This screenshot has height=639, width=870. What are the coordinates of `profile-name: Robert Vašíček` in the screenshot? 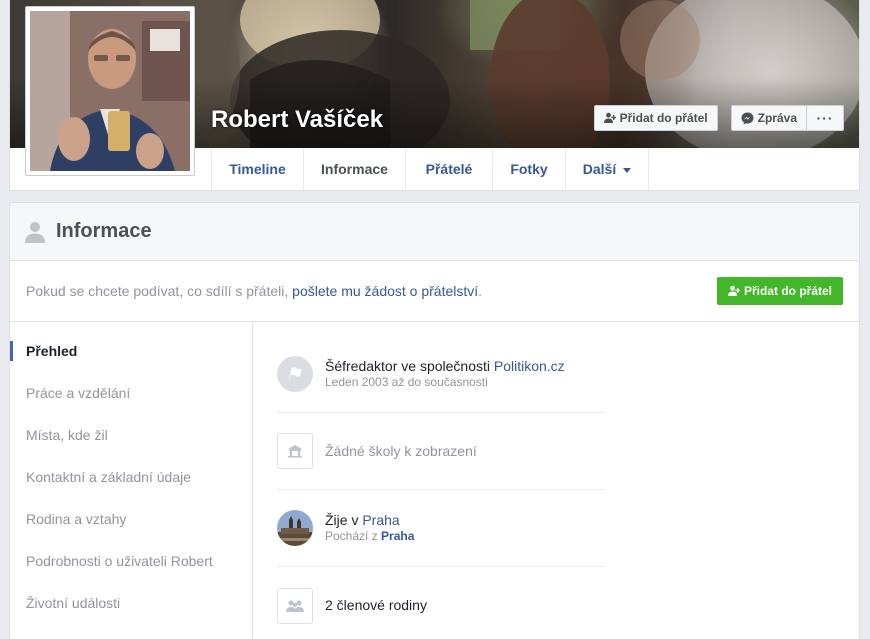 It's located at (297, 120).